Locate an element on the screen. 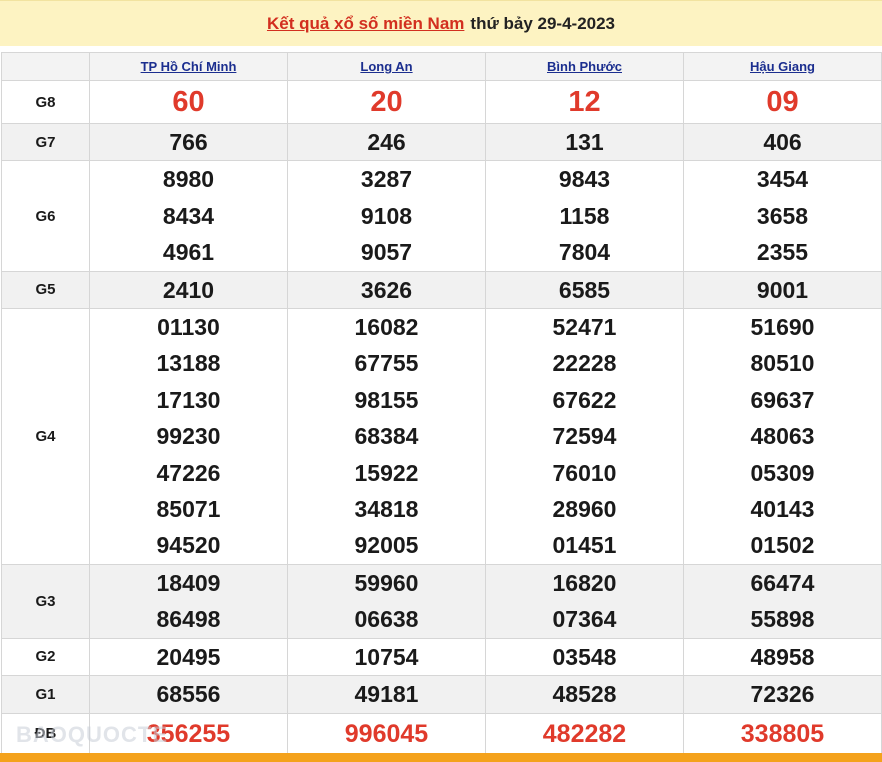 This screenshot has width=882, height=762. prize-number: 85071 is located at coordinates (188, 509).